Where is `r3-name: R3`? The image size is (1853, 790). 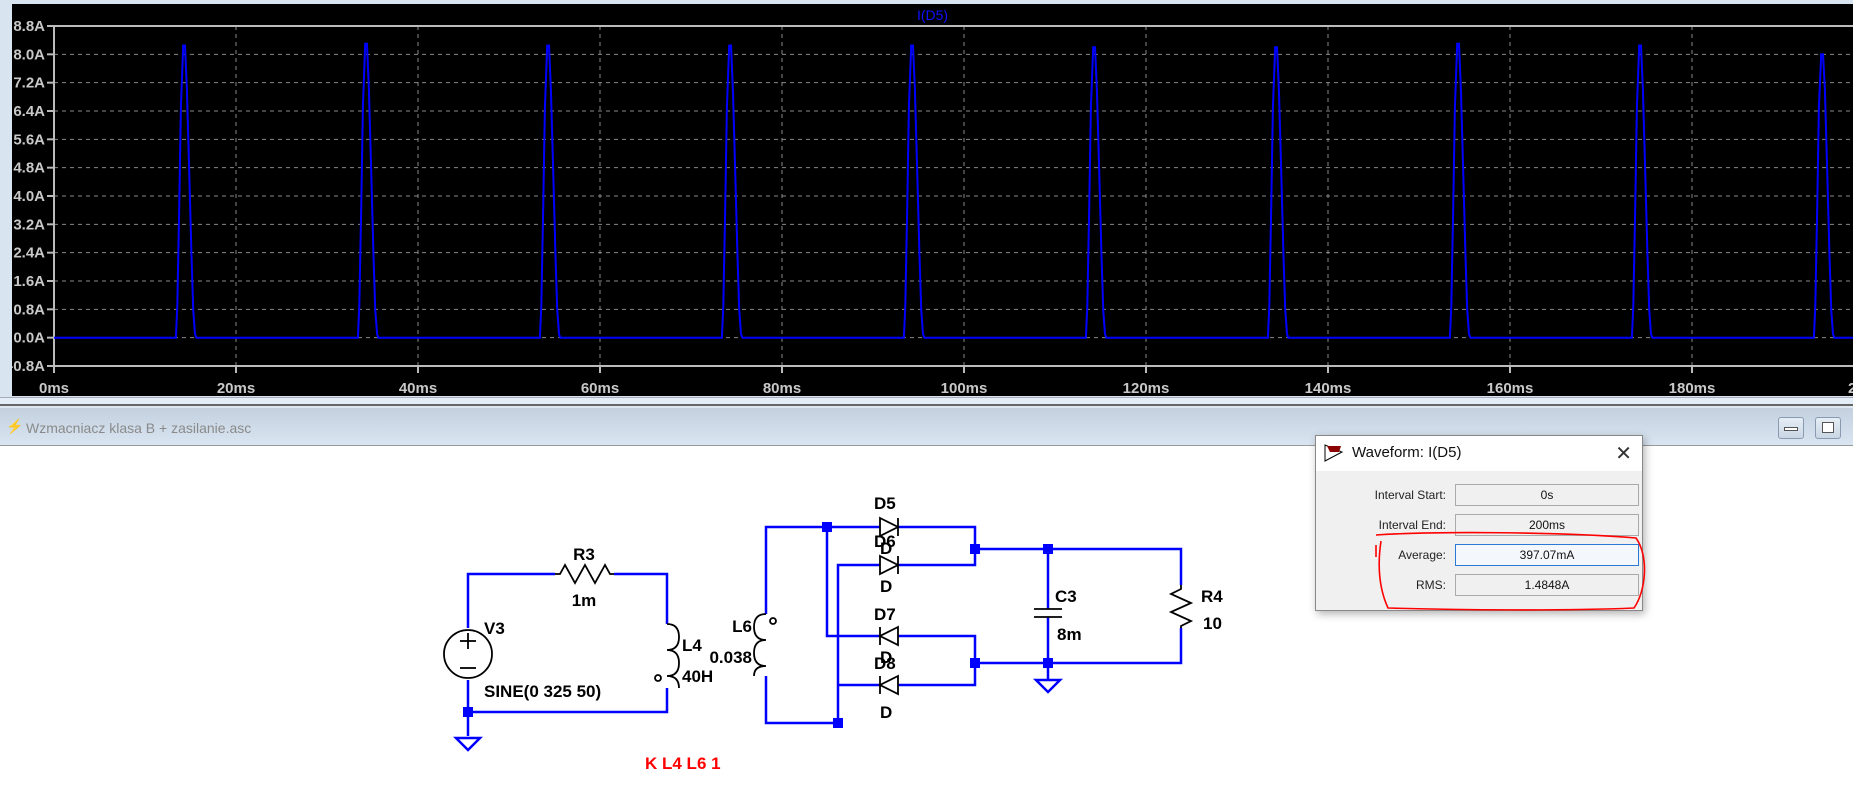
r3-name: R3 is located at coordinates (584, 554).